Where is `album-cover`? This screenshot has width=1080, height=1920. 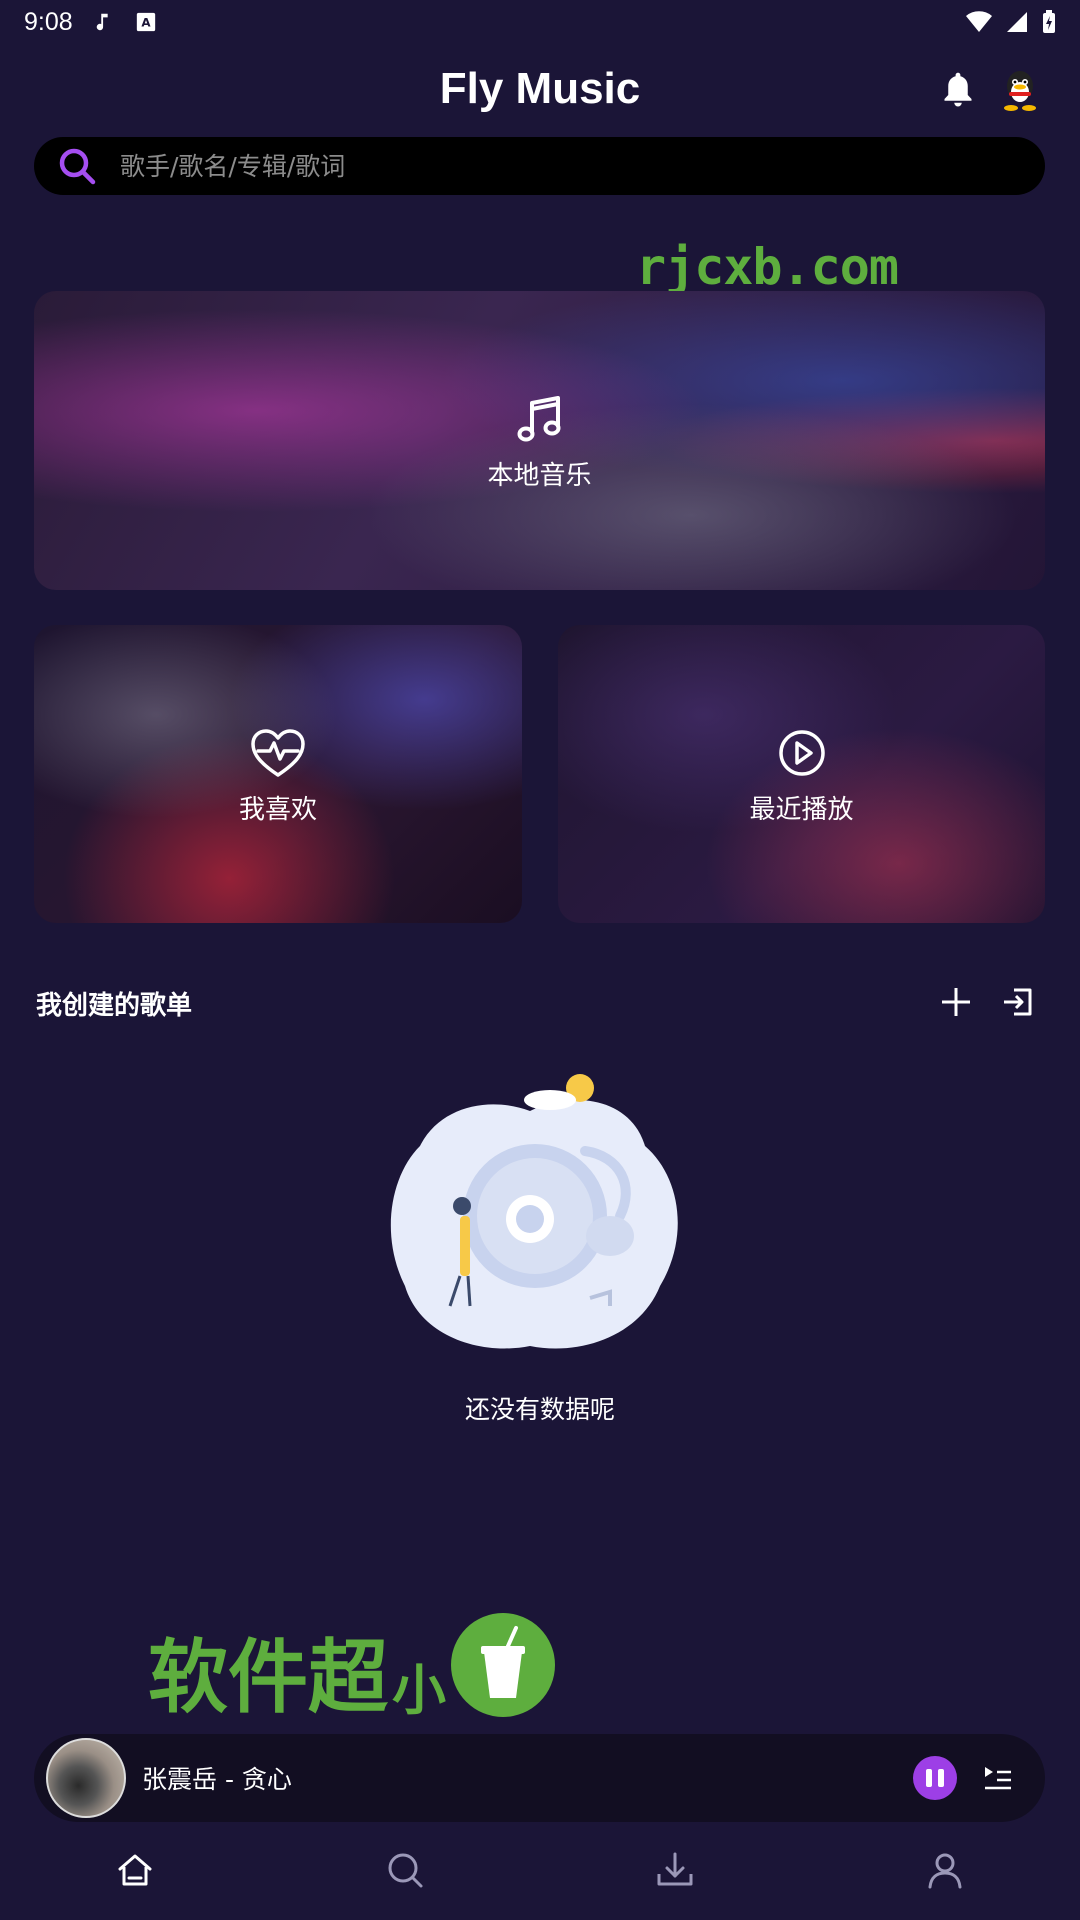 album-cover is located at coordinates (86, 1778).